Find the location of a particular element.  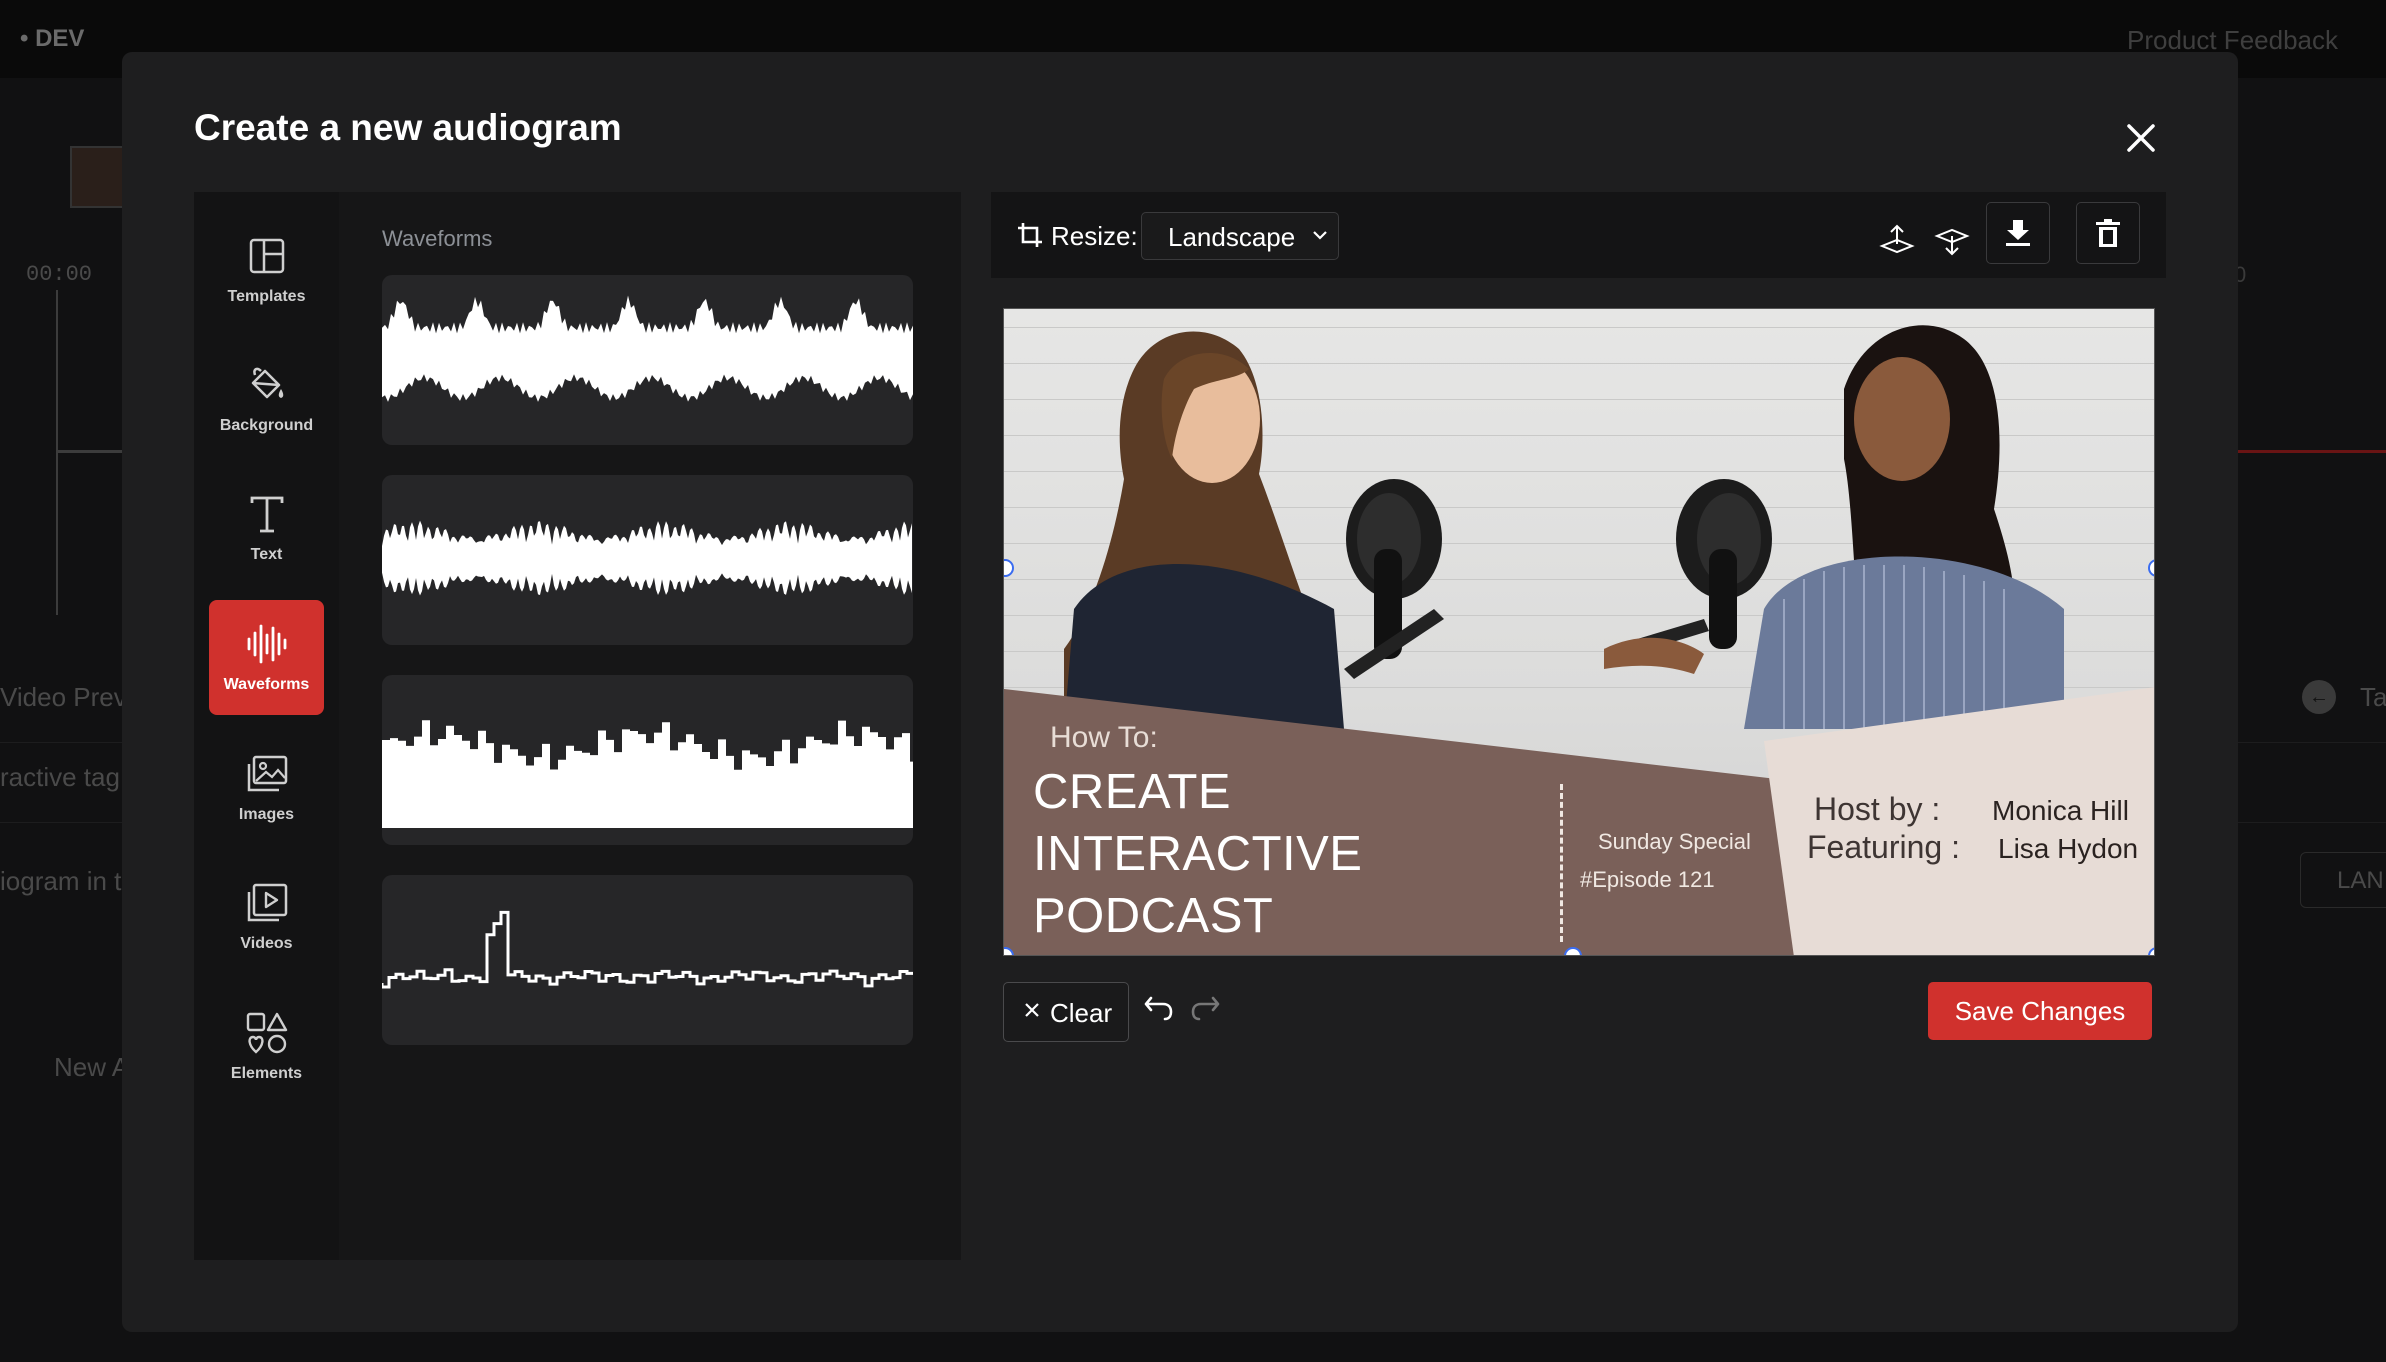

trash-icon is located at coordinates (2108, 233).